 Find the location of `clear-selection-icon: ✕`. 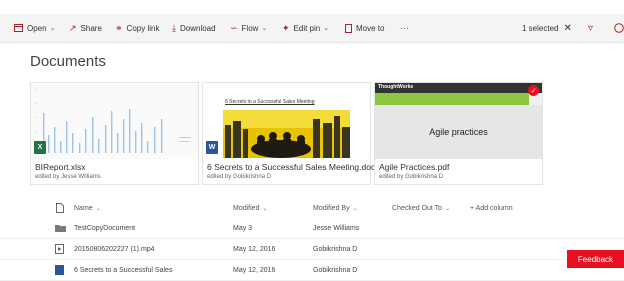

clear-selection-icon: ✕ is located at coordinates (567, 28).